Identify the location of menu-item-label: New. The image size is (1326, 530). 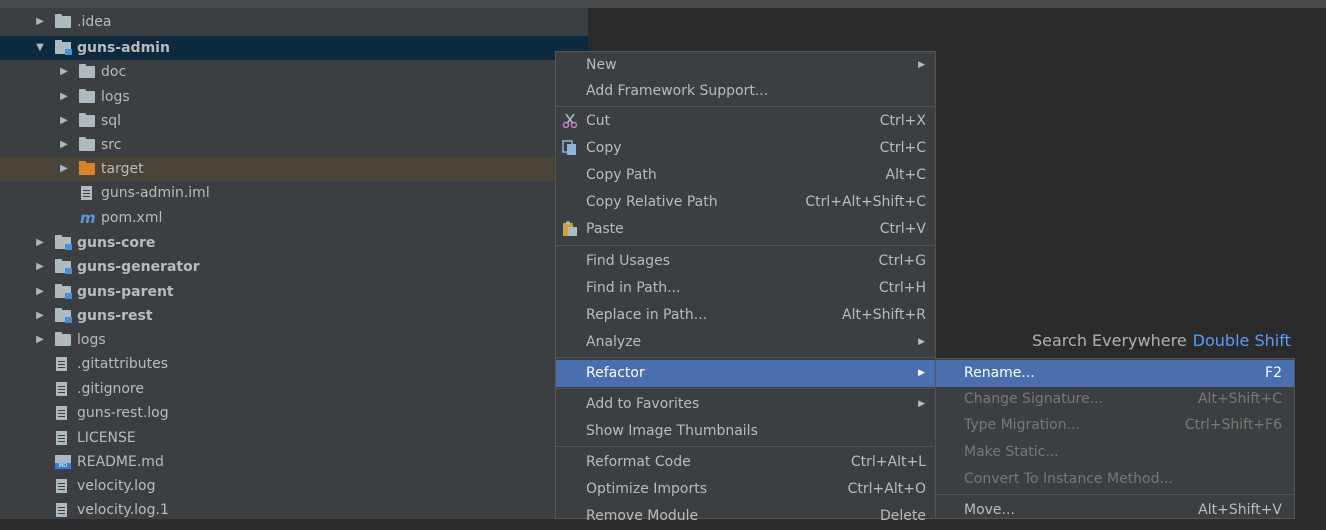
(601, 65).